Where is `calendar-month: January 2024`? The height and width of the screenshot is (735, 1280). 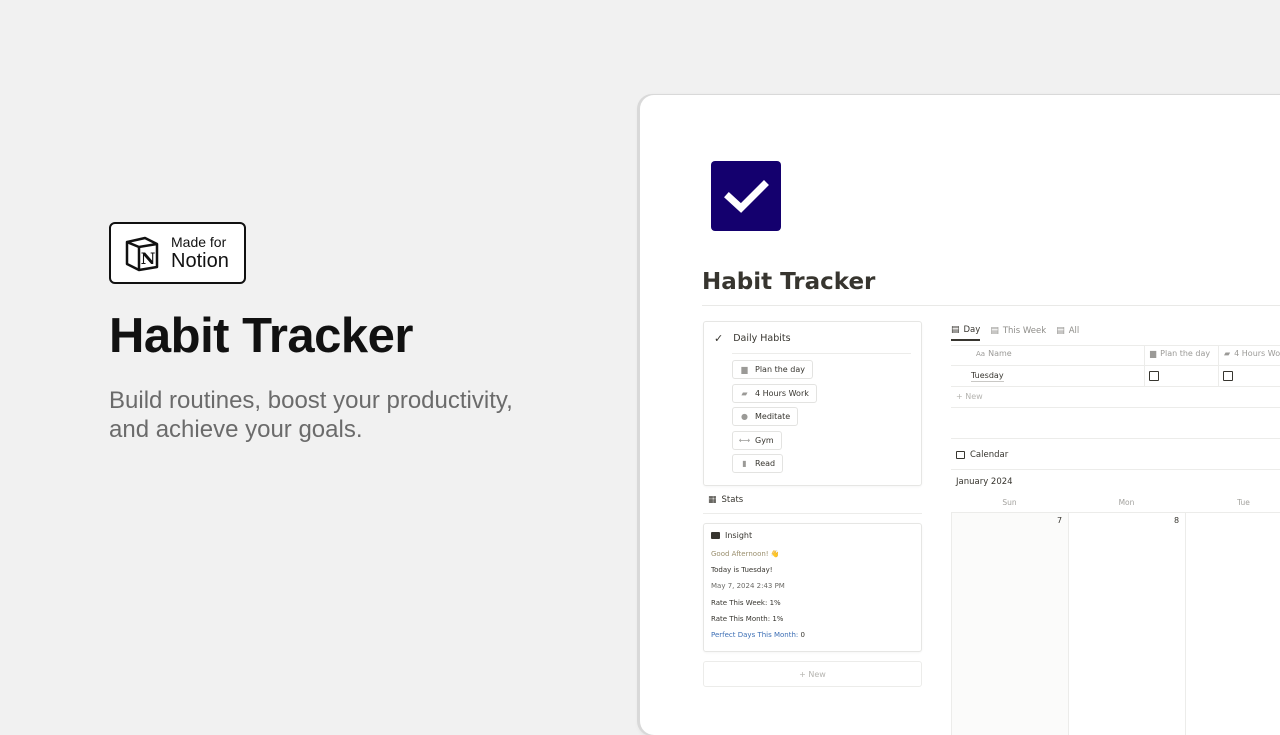 calendar-month: January 2024 is located at coordinates (984, 482).